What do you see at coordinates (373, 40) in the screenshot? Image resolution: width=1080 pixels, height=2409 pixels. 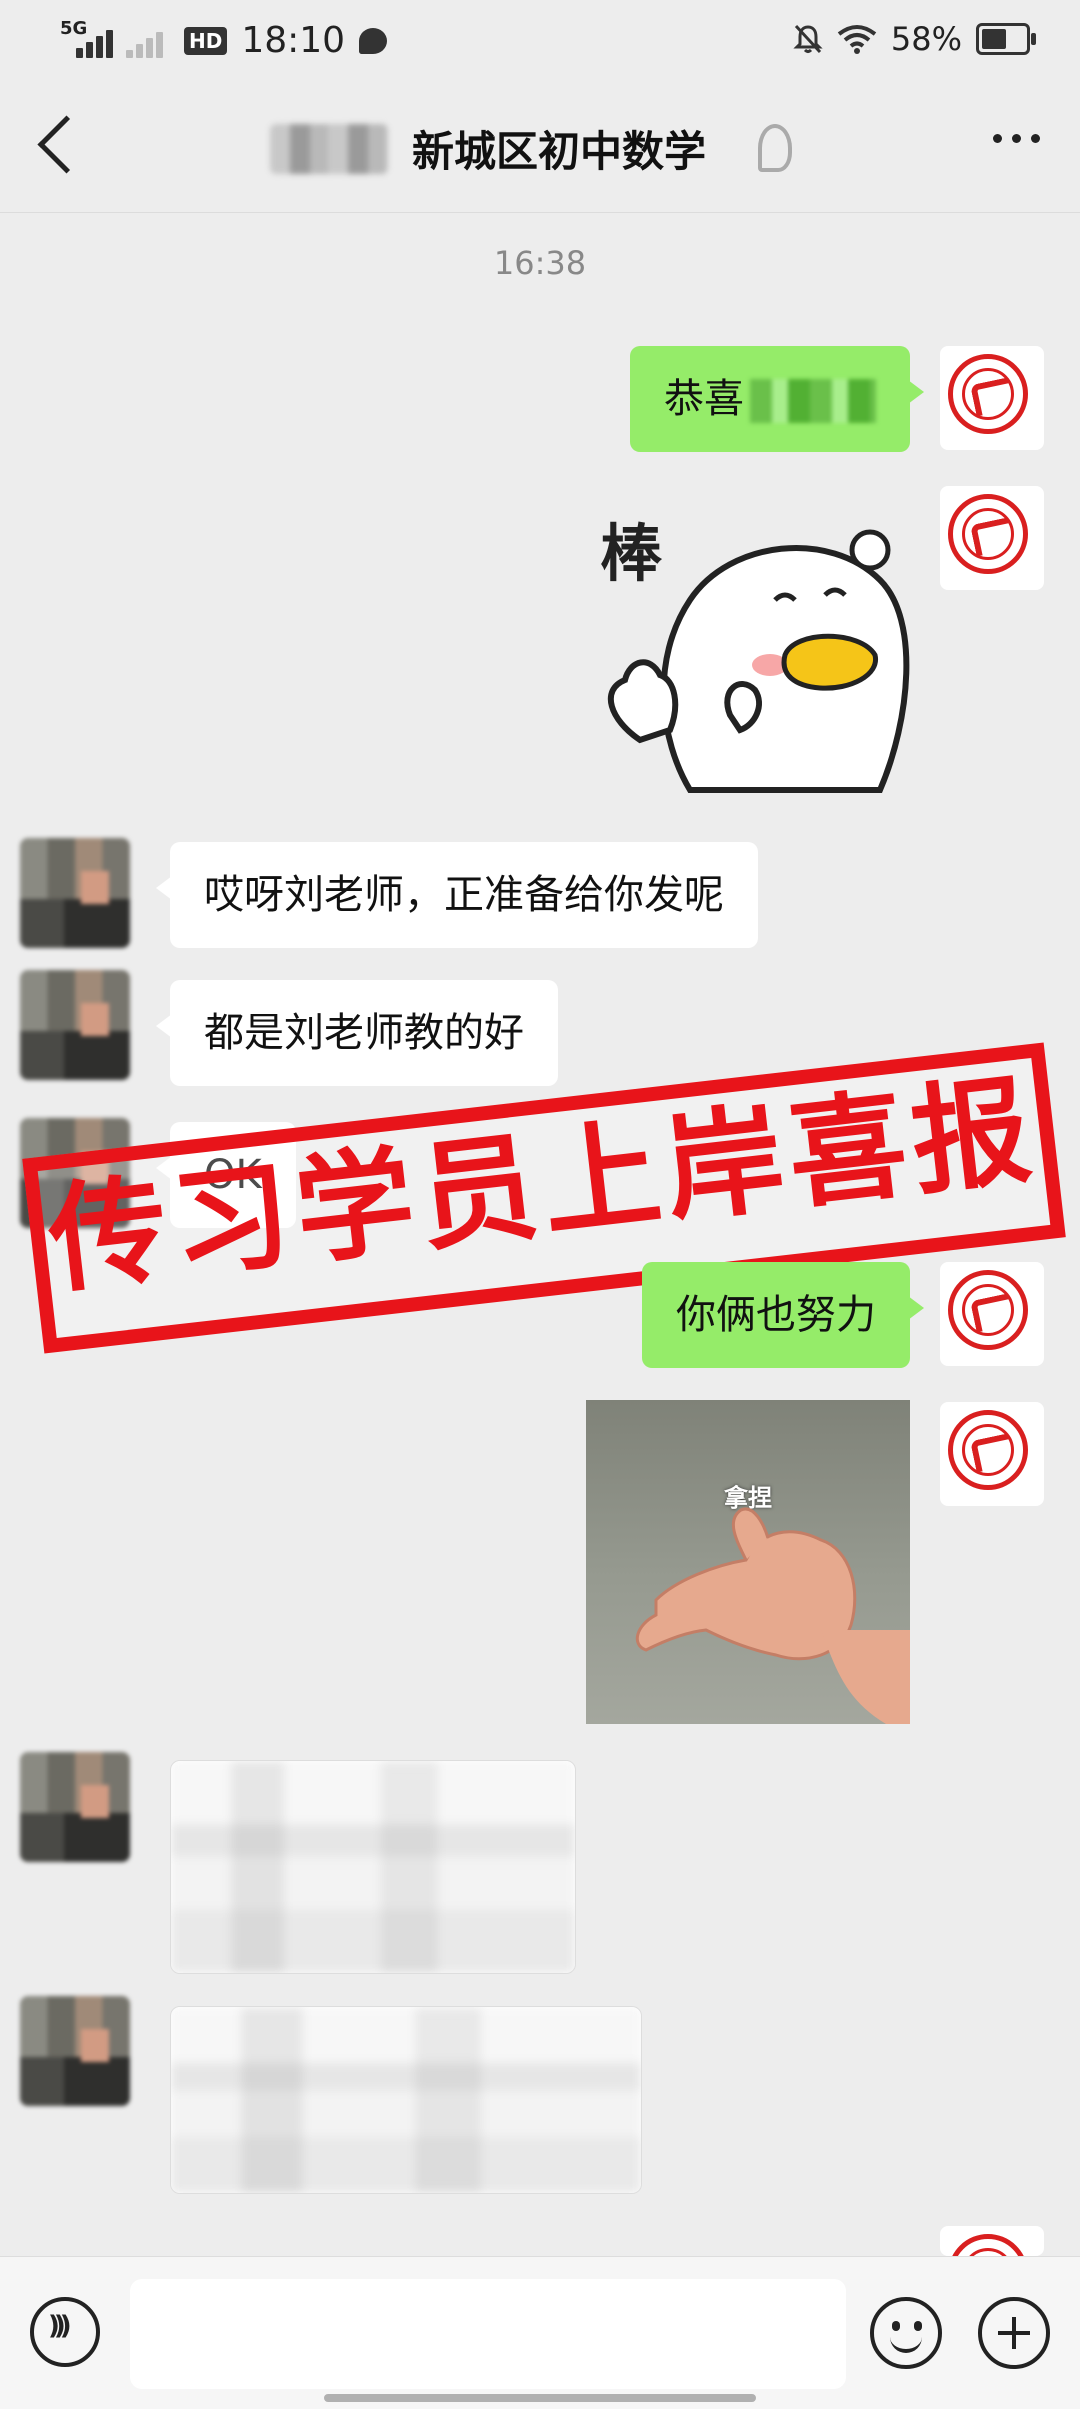 I see `message-notification-icon` at bounding box center [373, 40].